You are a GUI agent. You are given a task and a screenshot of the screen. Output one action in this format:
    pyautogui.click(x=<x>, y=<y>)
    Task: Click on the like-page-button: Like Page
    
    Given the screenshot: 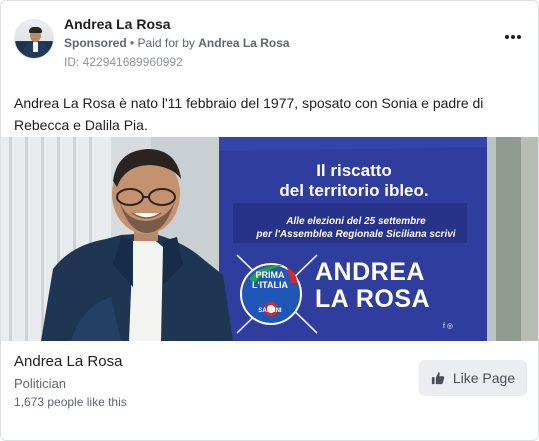 What is the action you would take?
    pyautogui.click(x=473, y=378)
    